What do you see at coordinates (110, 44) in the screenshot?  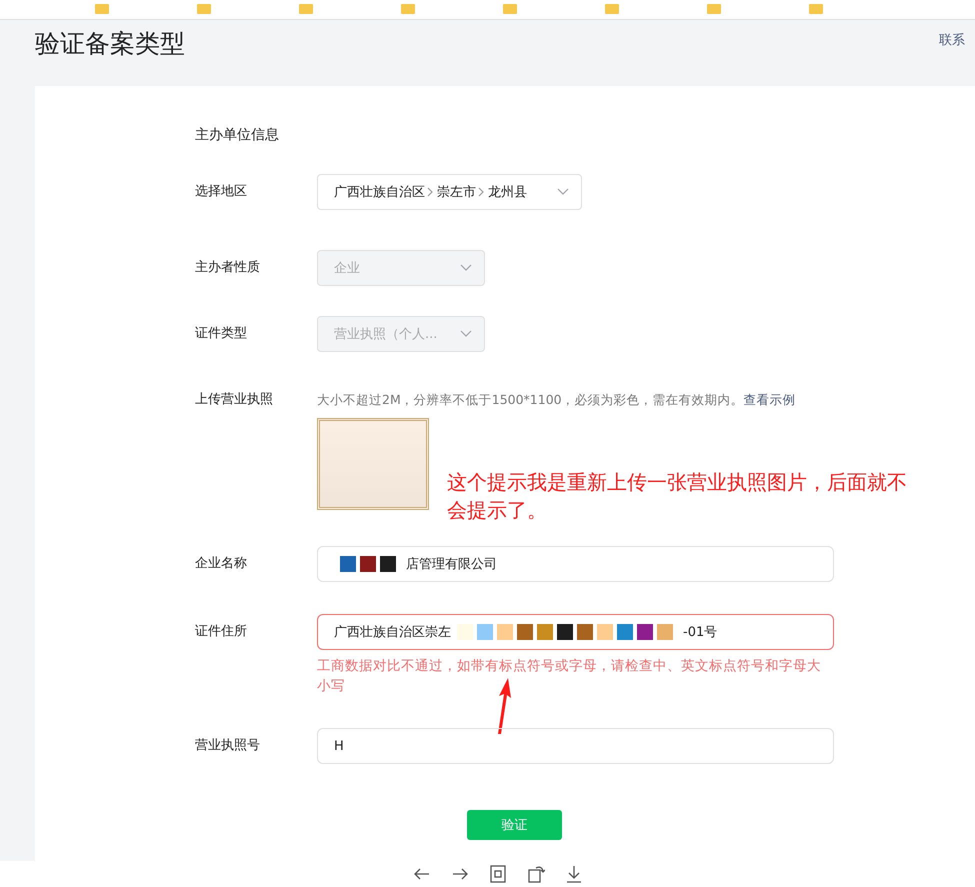 I see `page-title: 验证备案类型` at bounding box center [110, 44].